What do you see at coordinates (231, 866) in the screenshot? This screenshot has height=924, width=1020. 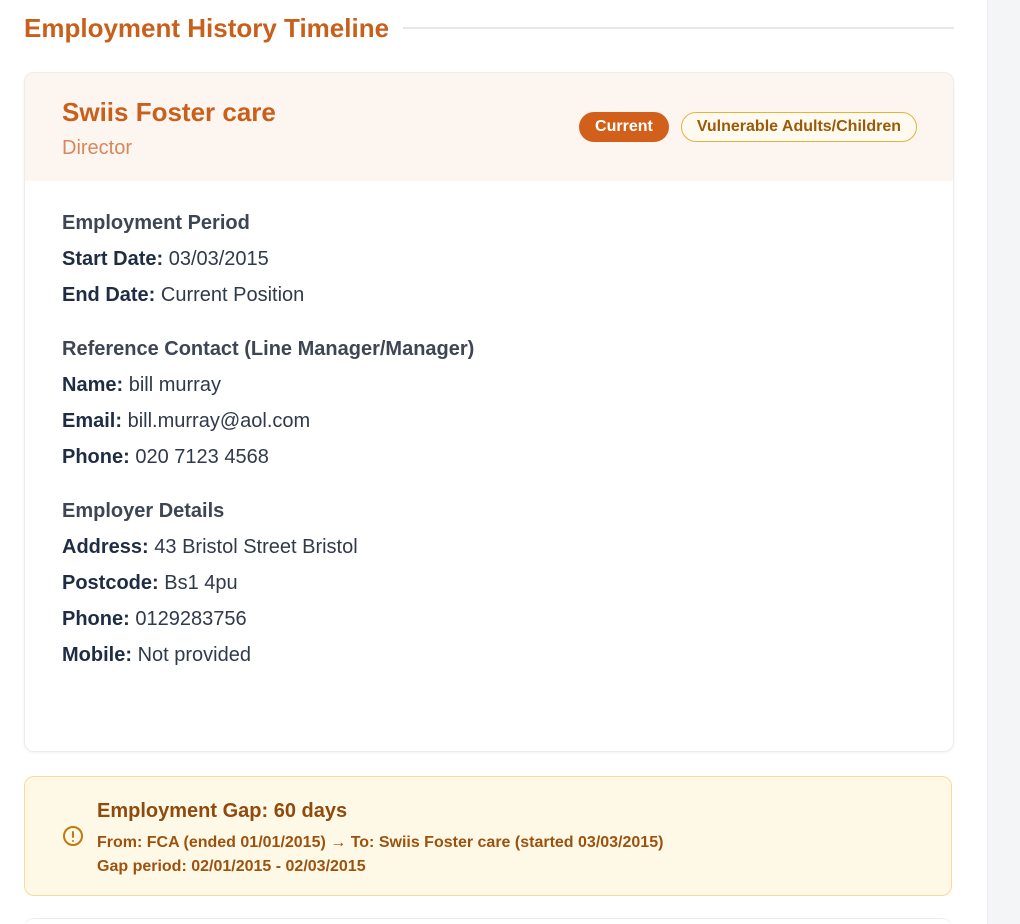 I see `gap-period: Gap period: 02/01/2015 - 02/03/2015` at bounding box center [231, 866].